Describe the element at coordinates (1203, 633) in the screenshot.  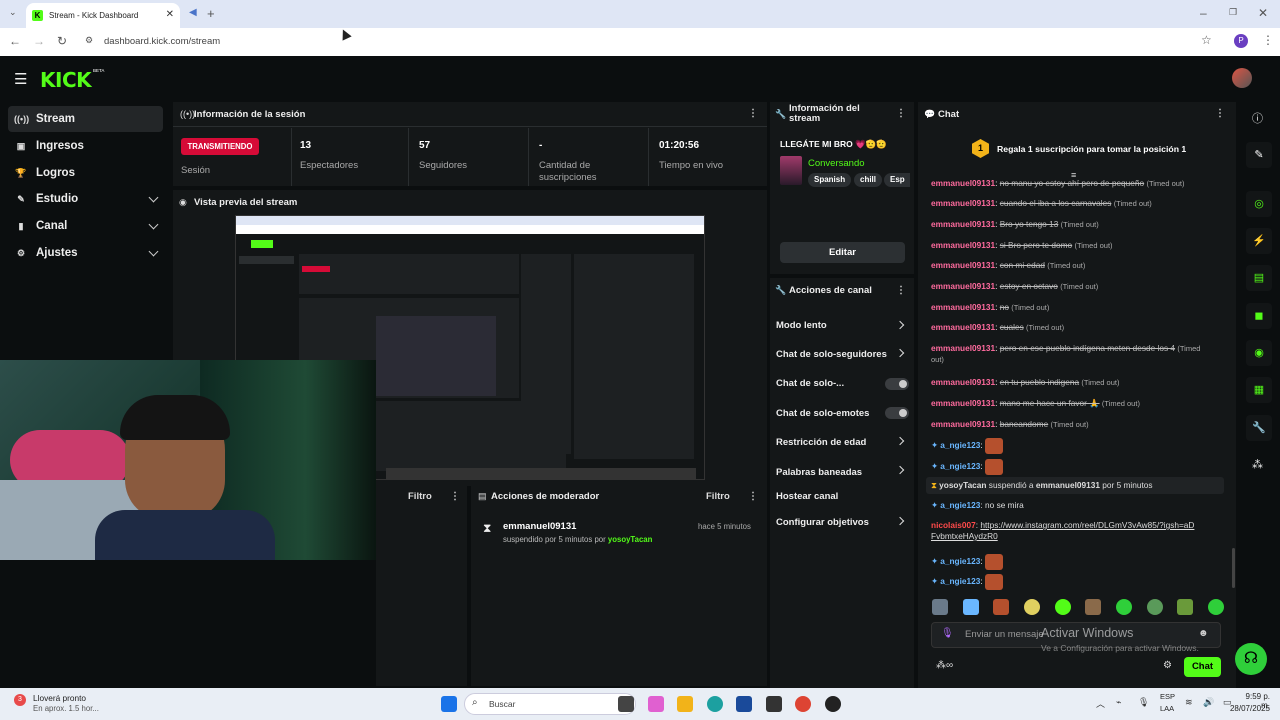
I see `emoji-icon: ☻` at that location.